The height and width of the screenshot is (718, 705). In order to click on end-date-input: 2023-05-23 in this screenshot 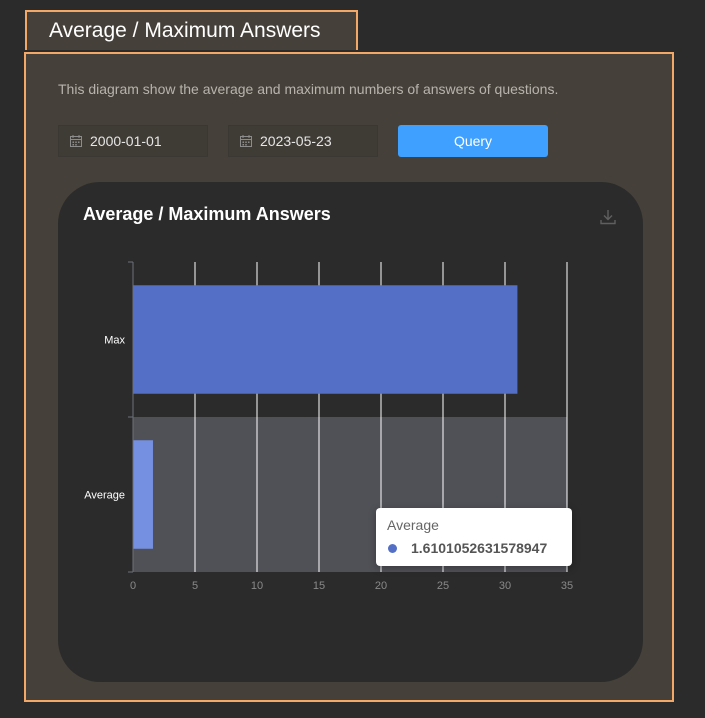, I will do `click(303, 141)`.